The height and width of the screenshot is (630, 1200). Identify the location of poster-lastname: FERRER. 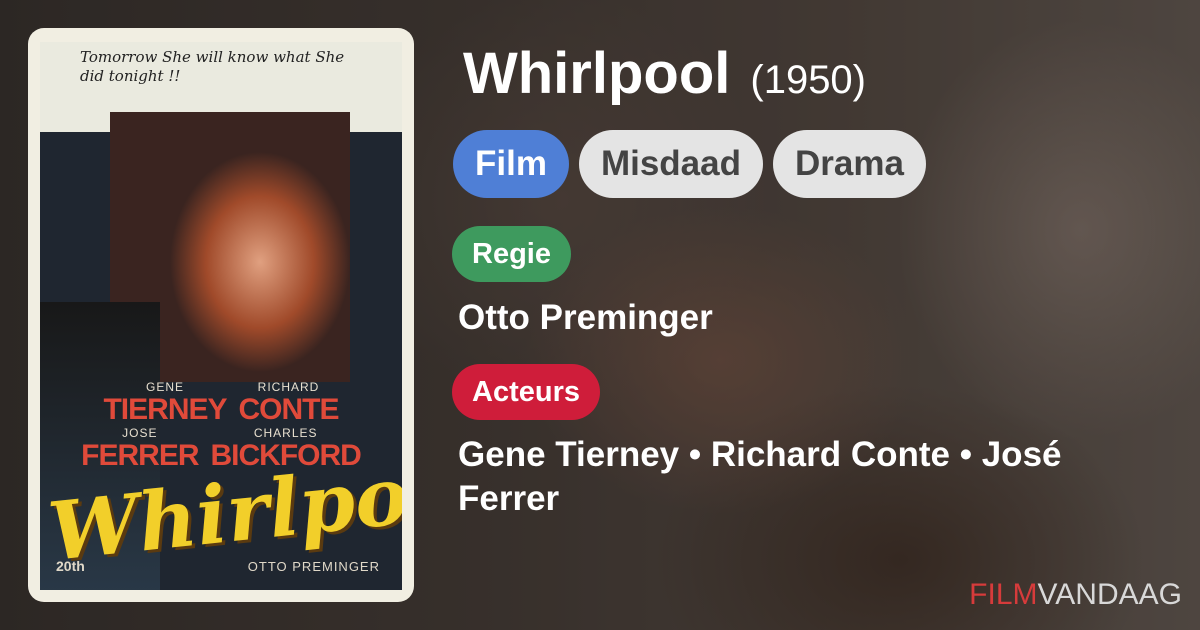
(140, 455).